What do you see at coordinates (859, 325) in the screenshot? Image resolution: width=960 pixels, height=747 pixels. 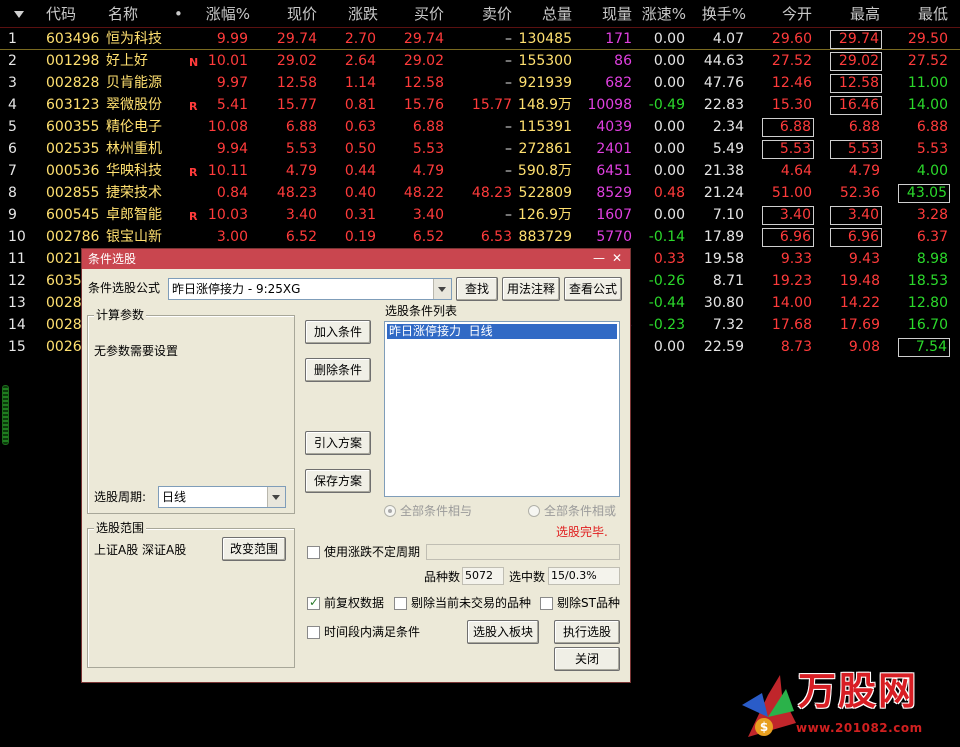 I see `cell-high: 17.69` at bounding box center [859, 325].